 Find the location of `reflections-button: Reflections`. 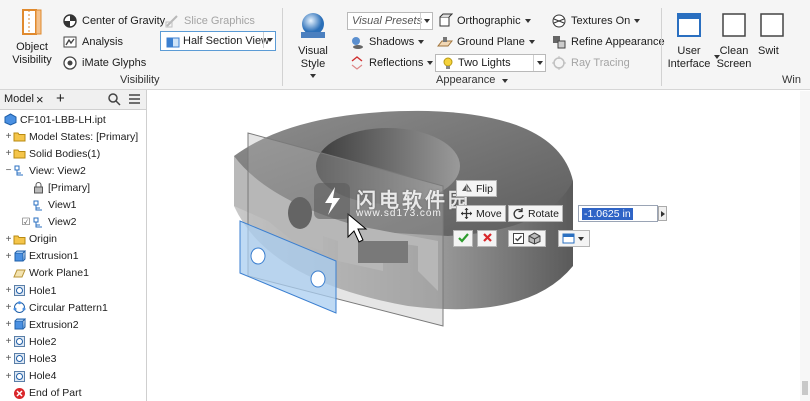

reflections-button: Reflections is located at coordinates (391, 63).